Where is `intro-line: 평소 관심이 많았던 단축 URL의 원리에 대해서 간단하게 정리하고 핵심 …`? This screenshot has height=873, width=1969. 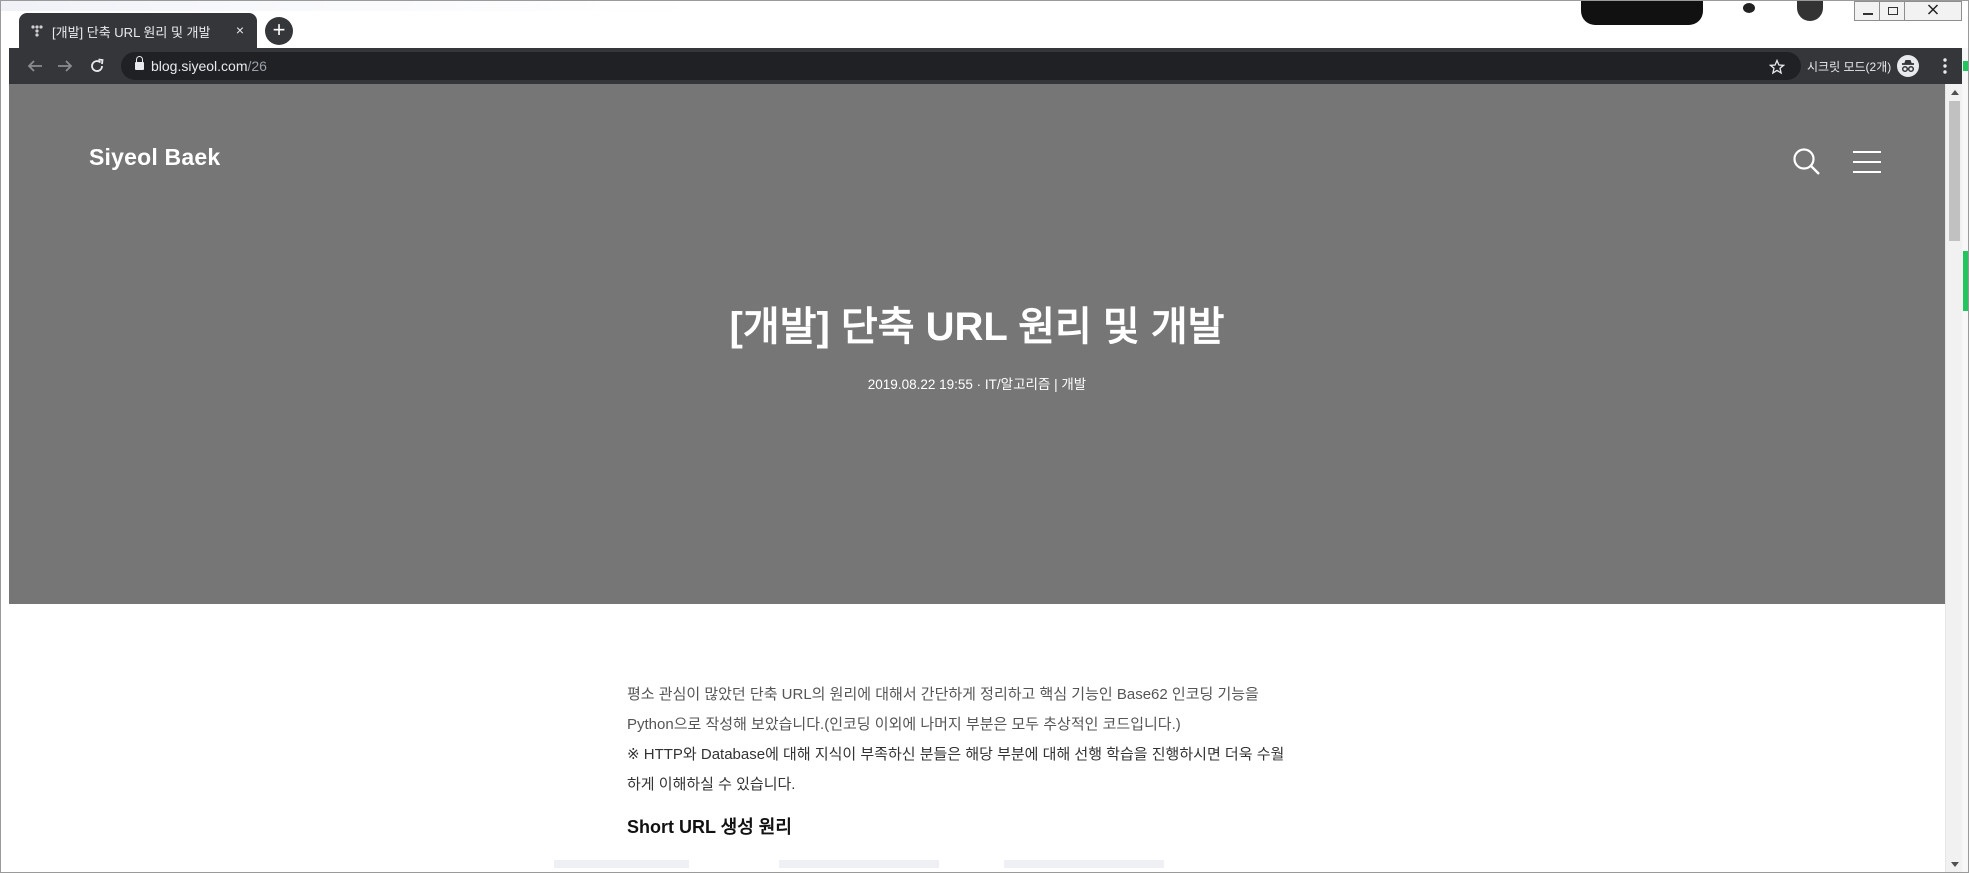
intro-line: 평소 관심이 많았던 단축 URL의 원리에 대해서 간단하게 정리하고 핵심 … is located at coordinates (943, 694).